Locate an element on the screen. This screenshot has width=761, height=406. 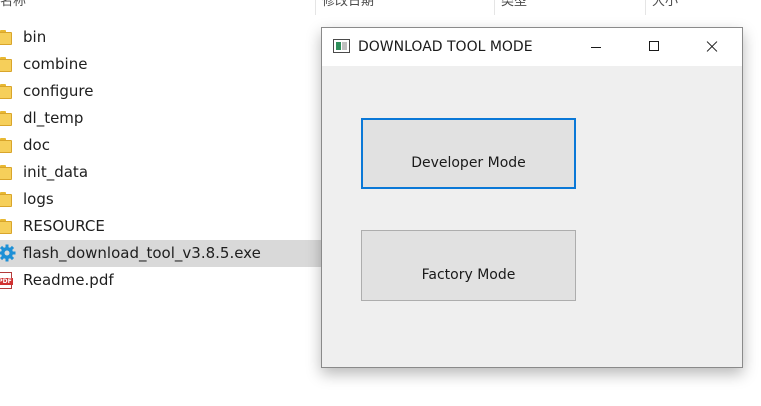
file-name: RESOURCE is located at coordinates (64, 226).